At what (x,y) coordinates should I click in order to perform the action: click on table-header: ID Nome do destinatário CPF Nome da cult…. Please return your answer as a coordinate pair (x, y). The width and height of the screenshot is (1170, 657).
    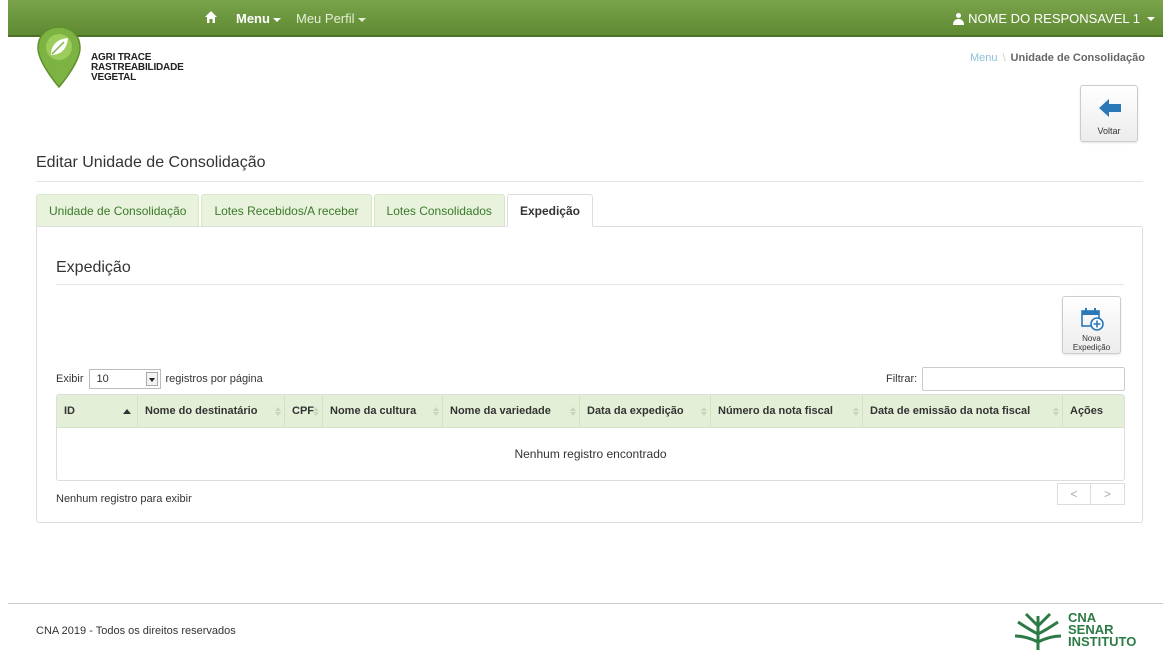
    Looking at the image, I should click on (590, 411).